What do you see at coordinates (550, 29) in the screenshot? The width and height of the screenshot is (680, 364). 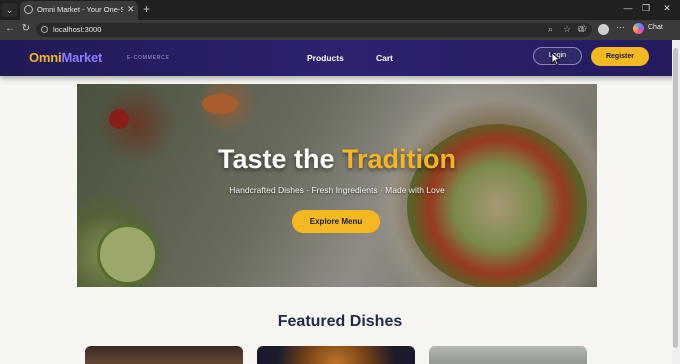 I see `zoom-icon: ⌕` at bounding box center [550, 29].